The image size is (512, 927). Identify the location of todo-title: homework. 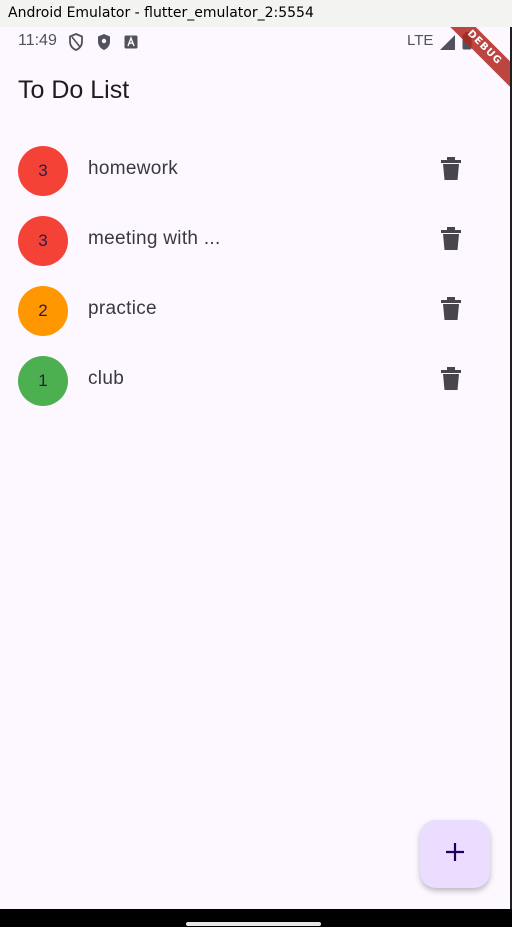
(133, 168).